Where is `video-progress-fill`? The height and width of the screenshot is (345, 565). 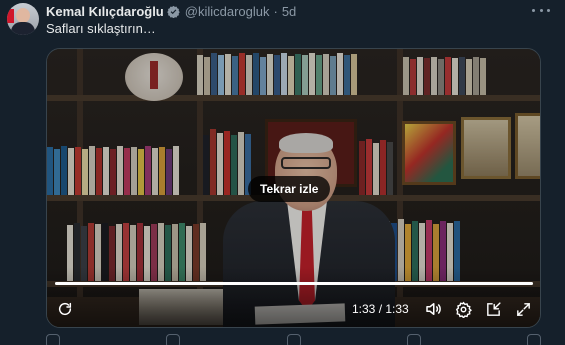
video-progress-fill is located at coordinates (294, 283).